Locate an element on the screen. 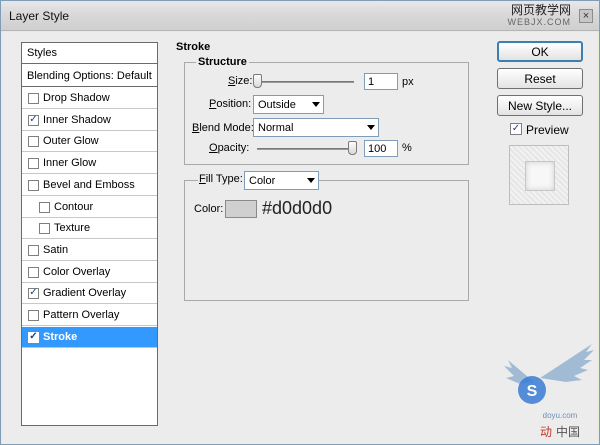  style-item-contour: Contour is located at coordinates (89, 207).